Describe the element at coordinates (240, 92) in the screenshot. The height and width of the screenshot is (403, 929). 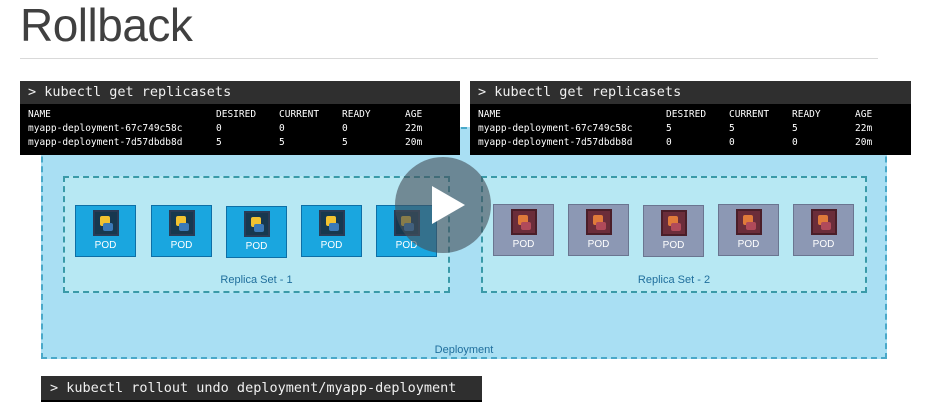
I see `terminal-left-command: > kubectl get replicasets` at that location.